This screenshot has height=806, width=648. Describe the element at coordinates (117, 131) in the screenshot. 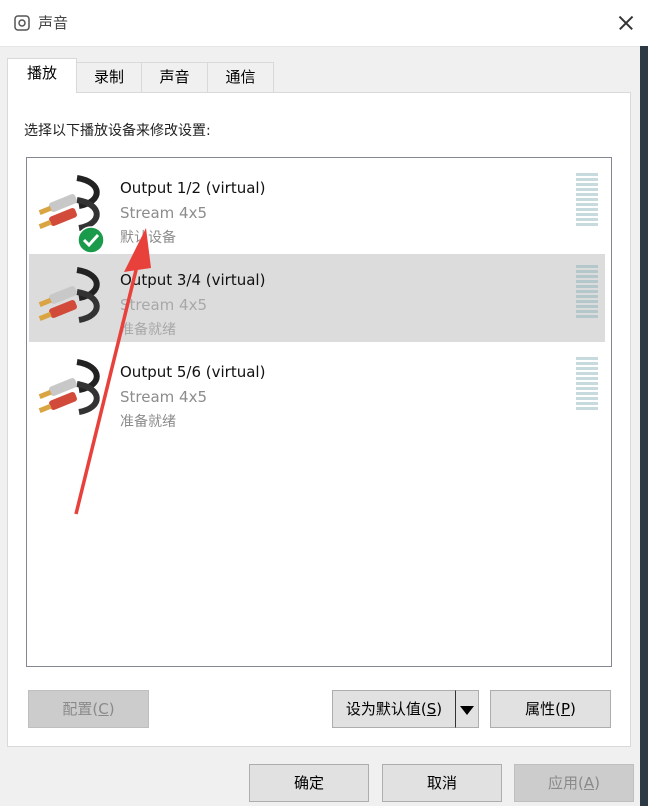

I see `instruction-text: 选择以下播放设备来修改设置:` at that location.